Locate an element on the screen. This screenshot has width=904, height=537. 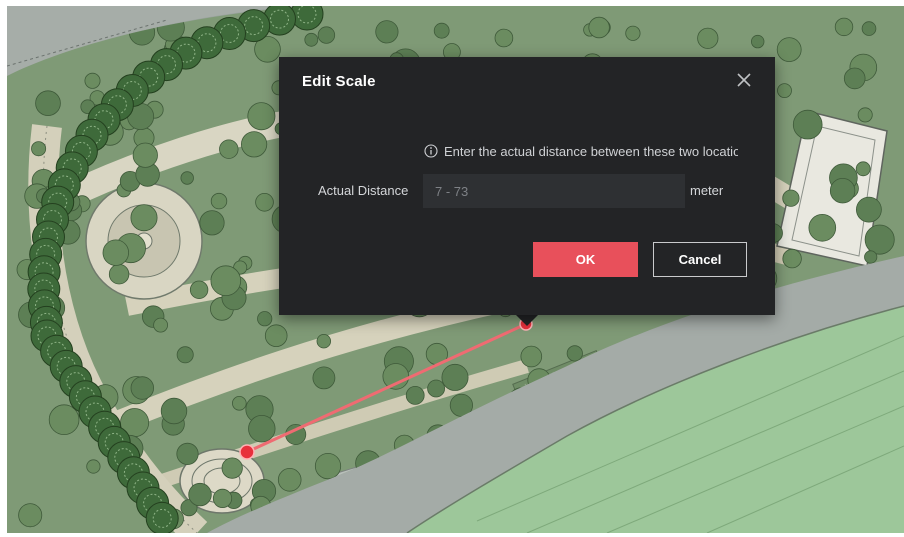
dialog-title: Edit Scale is located at coordinates (339, 81).